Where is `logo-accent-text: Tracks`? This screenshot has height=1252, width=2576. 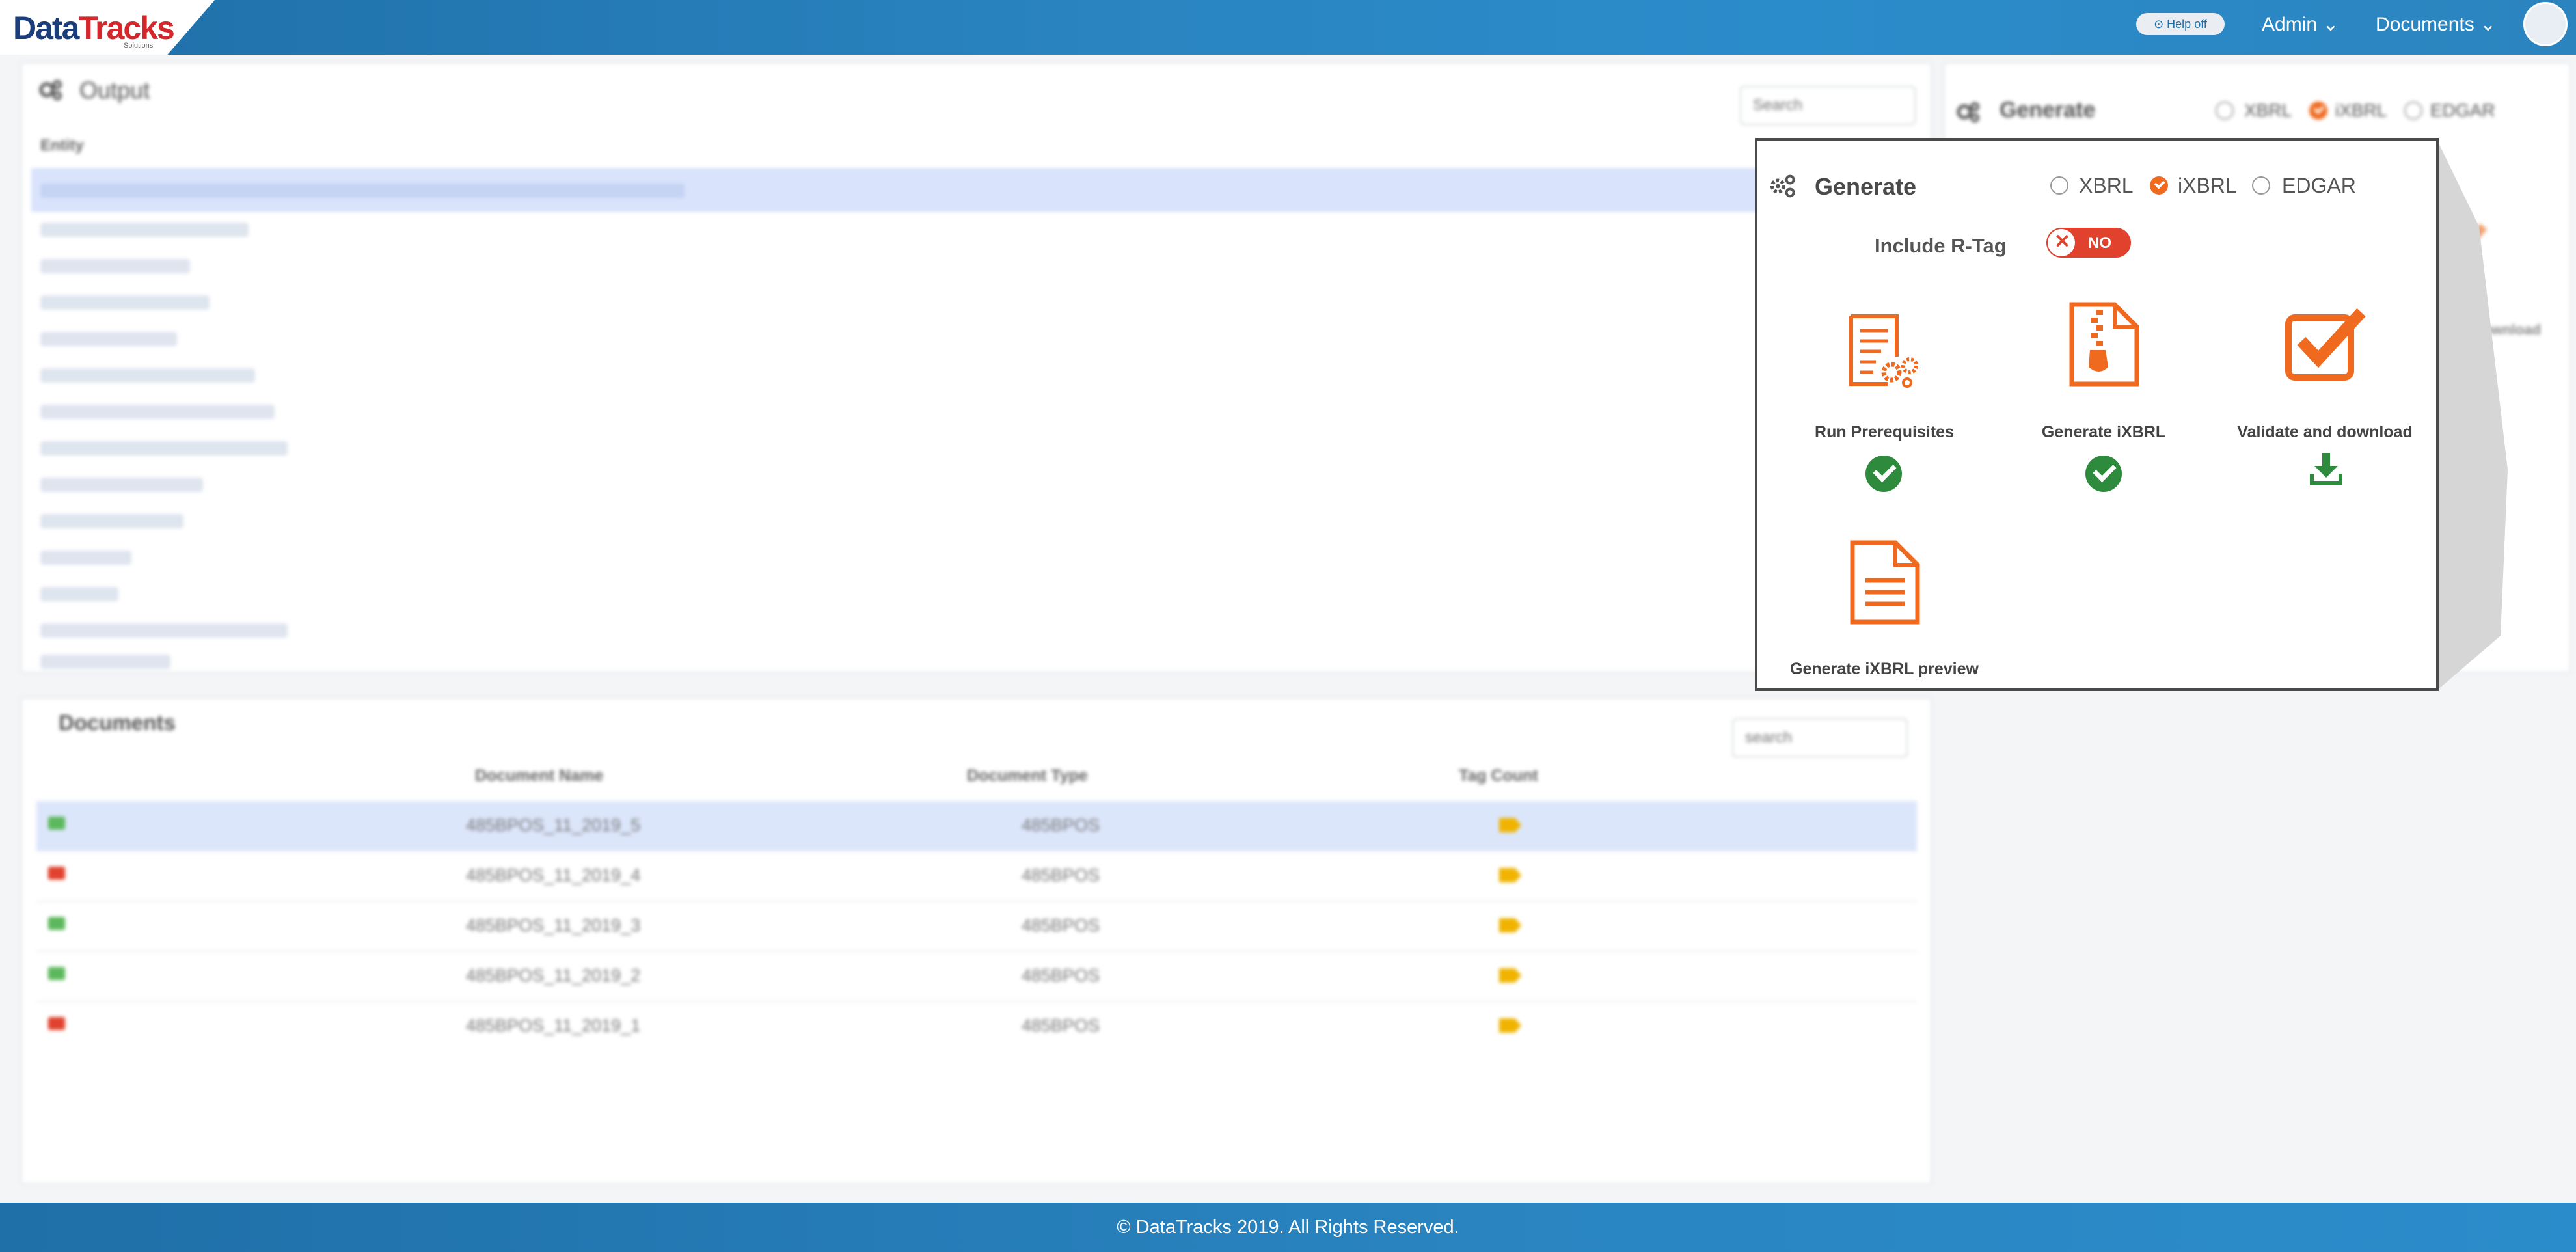 logo-accent-text: Tracks is located at coordinates (126, 28).